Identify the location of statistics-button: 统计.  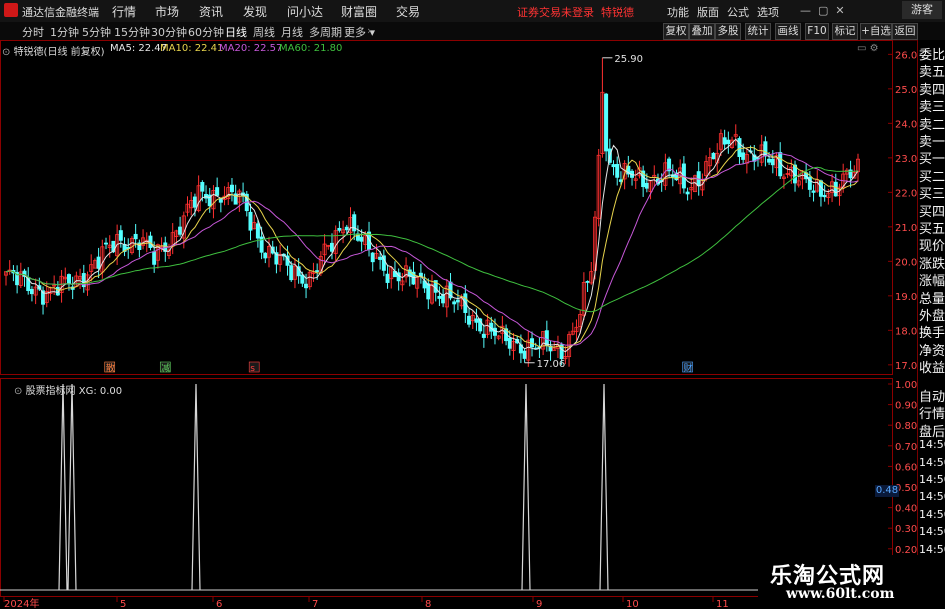
(758, 31).